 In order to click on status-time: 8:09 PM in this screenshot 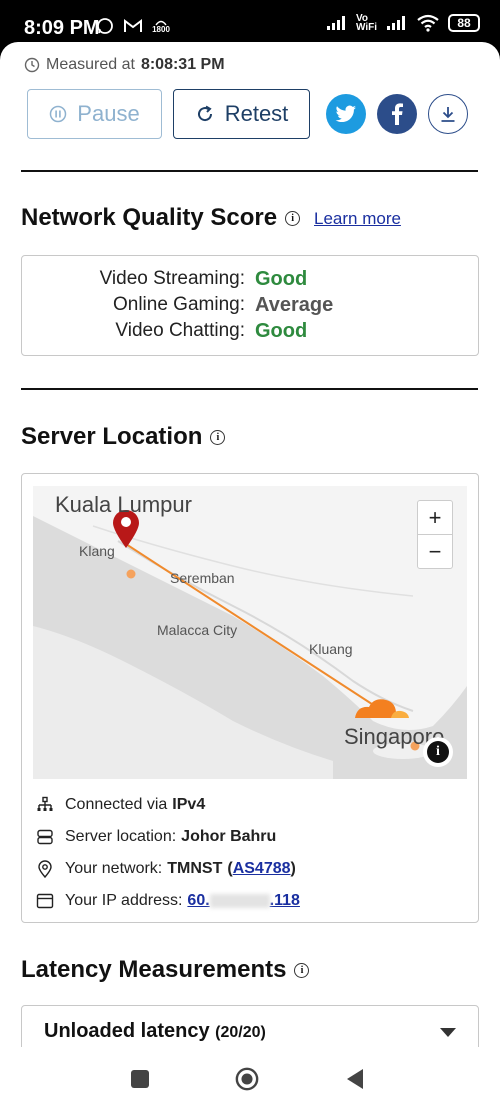, I will do `click(62, 28)`.